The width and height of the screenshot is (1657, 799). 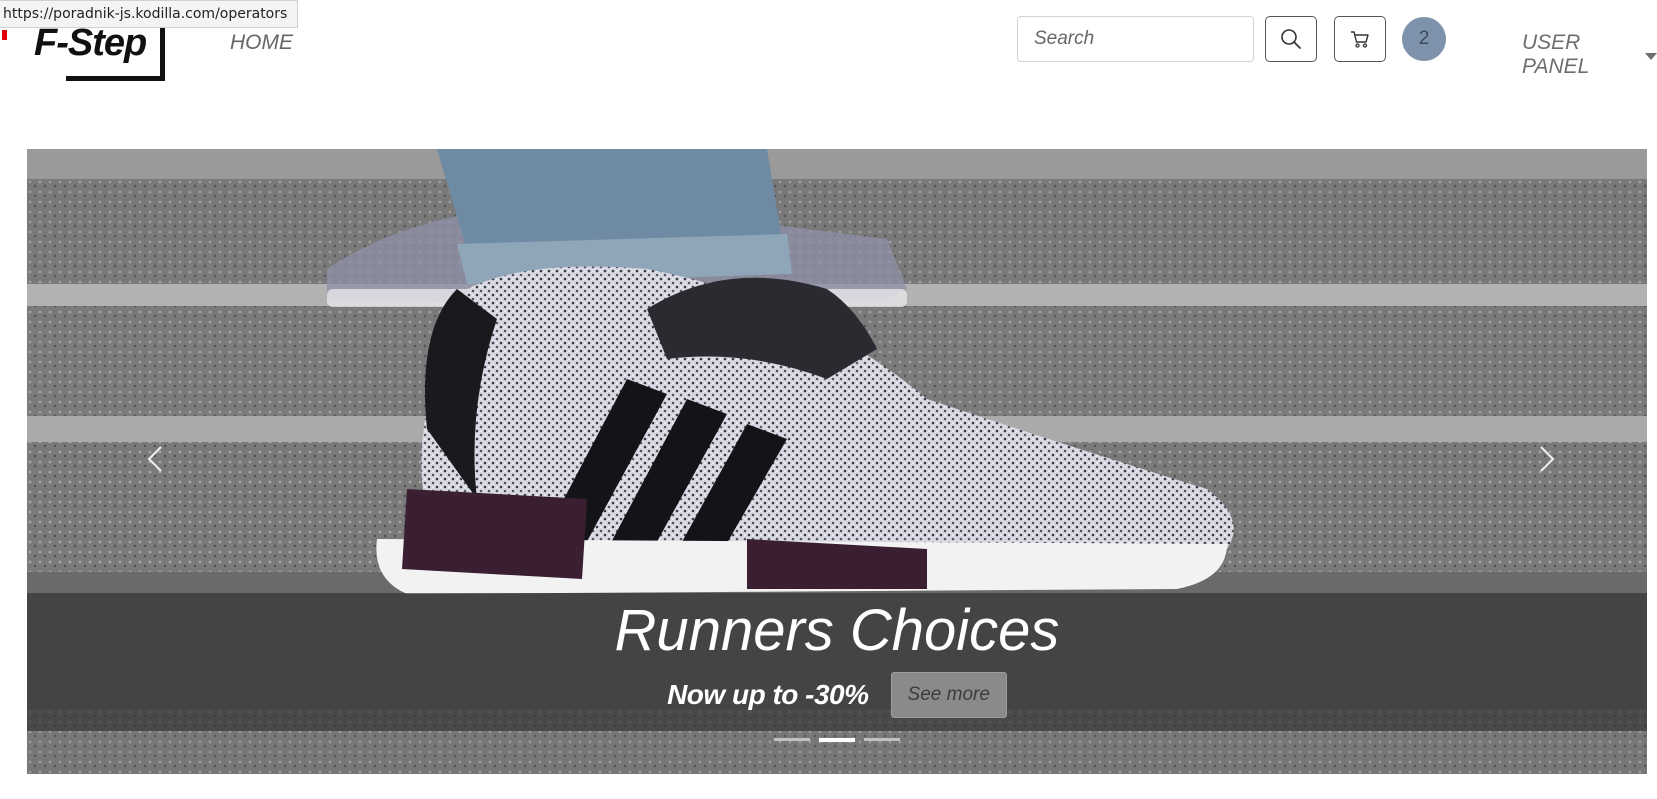 What do you see at coordinates (1135, 39) in the screenshot?
I see `search-input` at bounding box center [1135, 39].